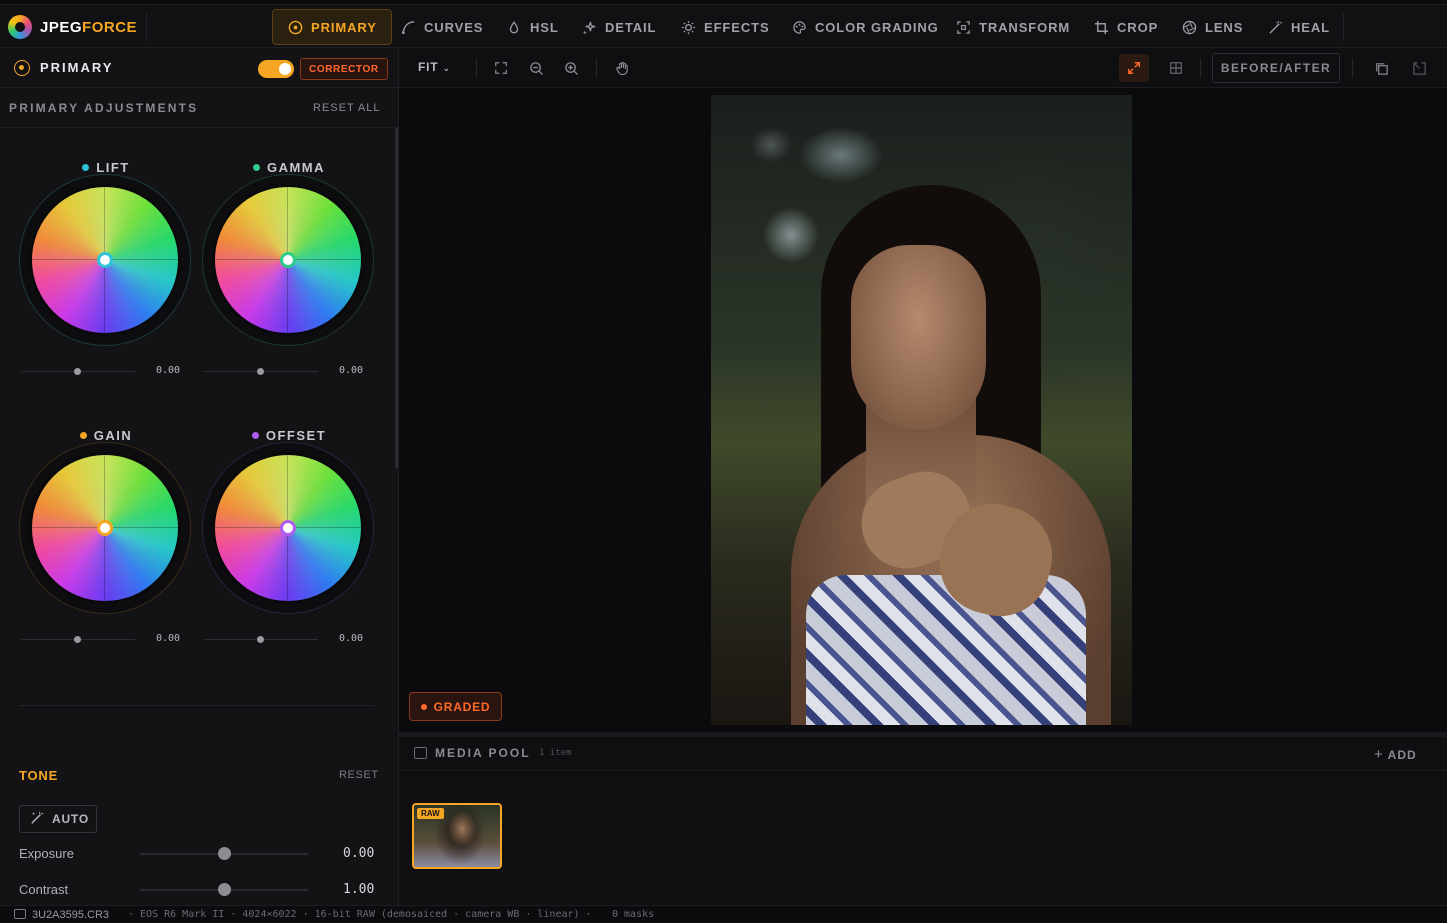 The width and height of the screenshot is (1447, 923). I want to click on fit-dropdown: FIT ⌄, so click(434, 67).